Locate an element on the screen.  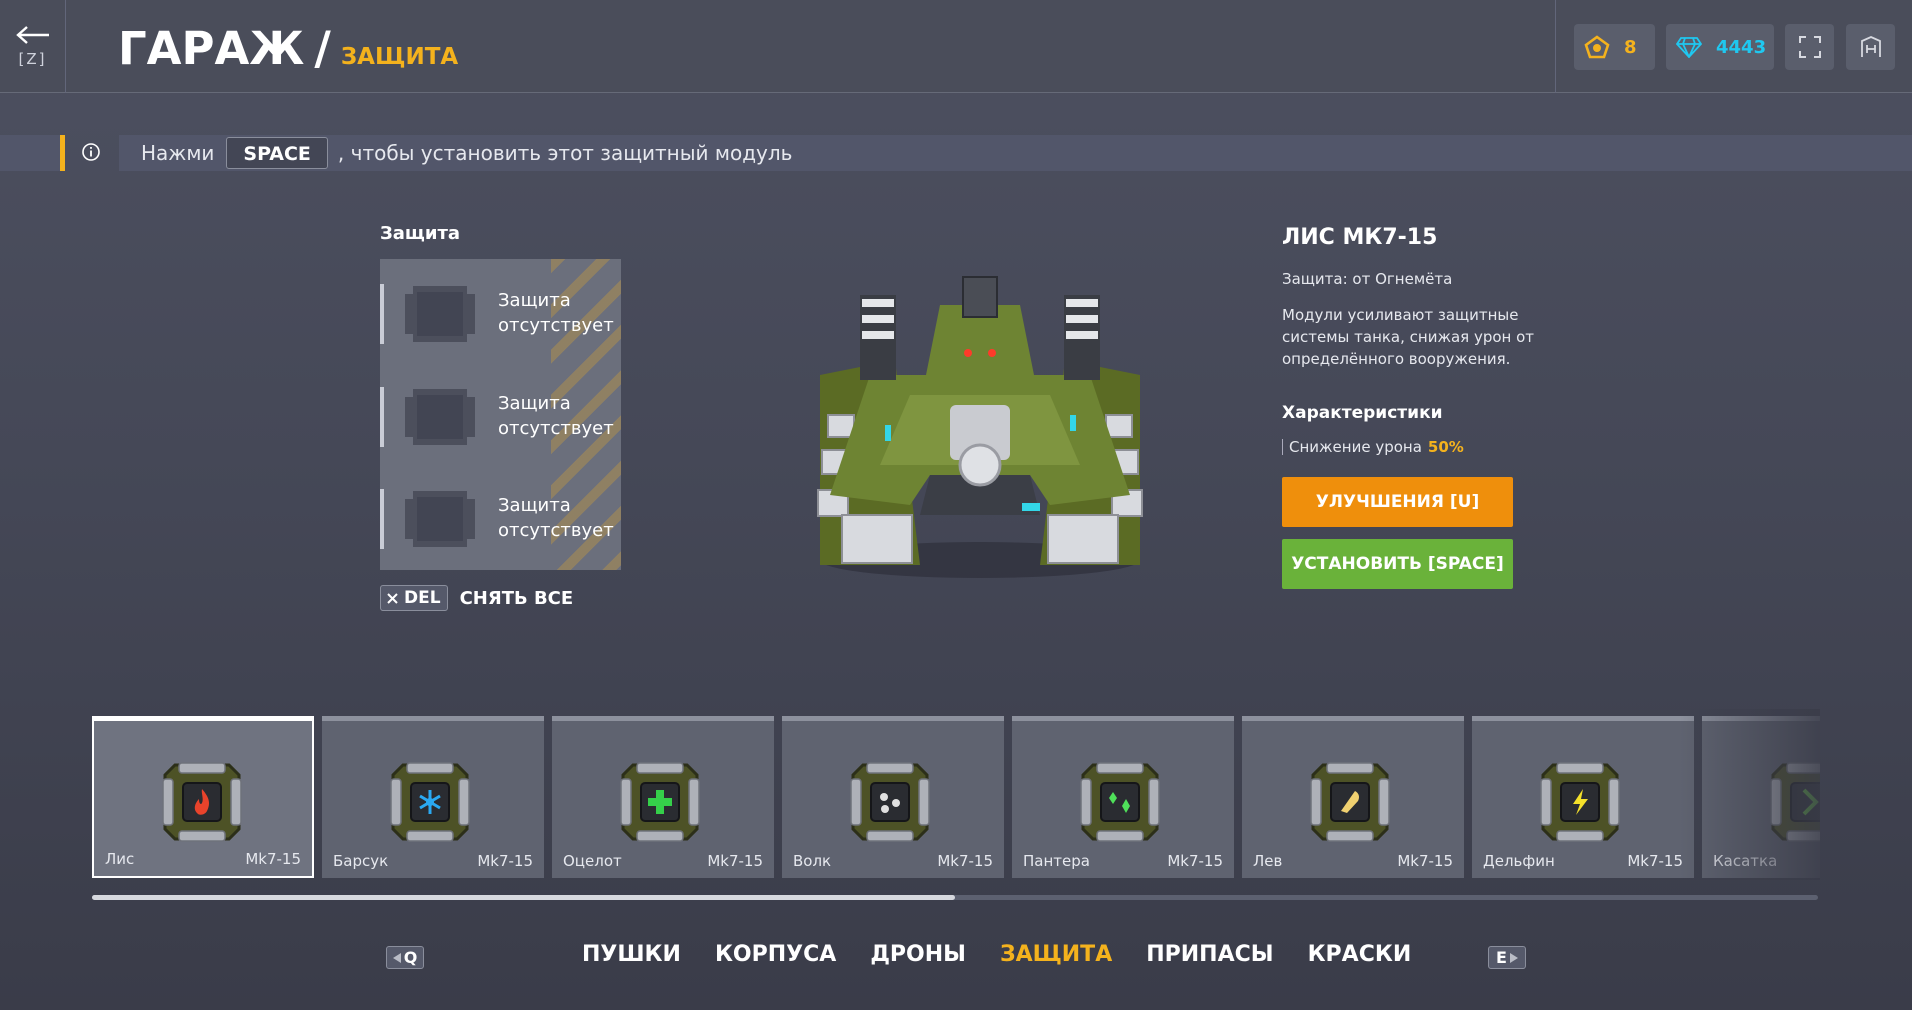
tank-preview-image is located at coordinates (980, 427).